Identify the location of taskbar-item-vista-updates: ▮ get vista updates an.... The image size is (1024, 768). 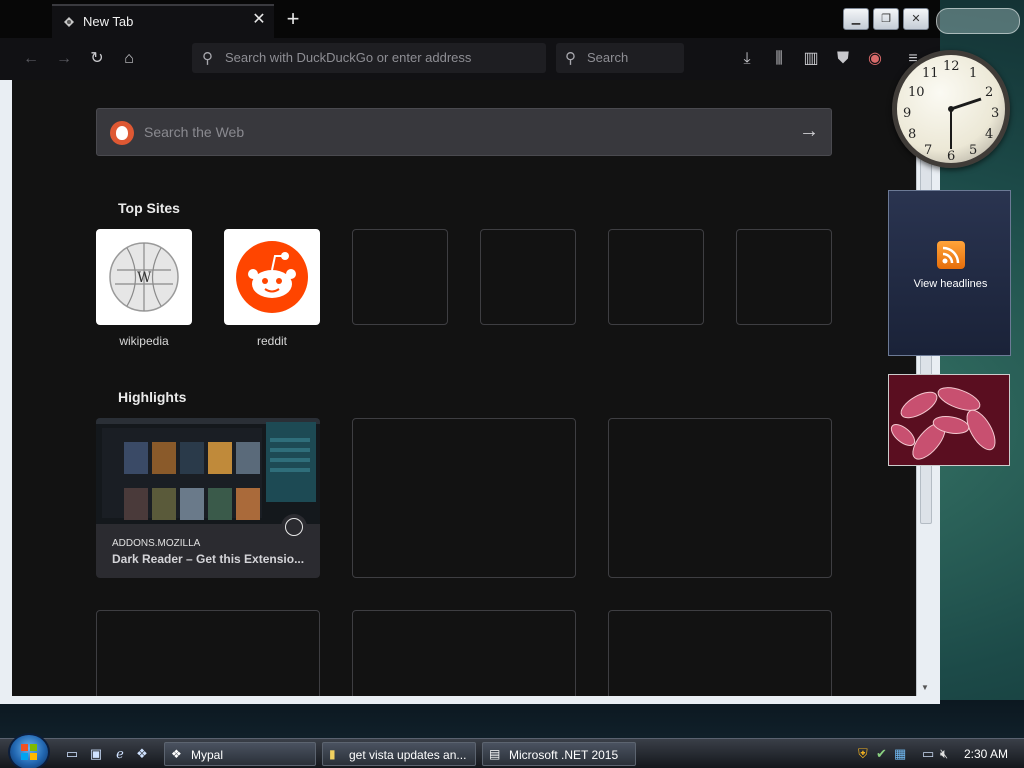
(399, 754).